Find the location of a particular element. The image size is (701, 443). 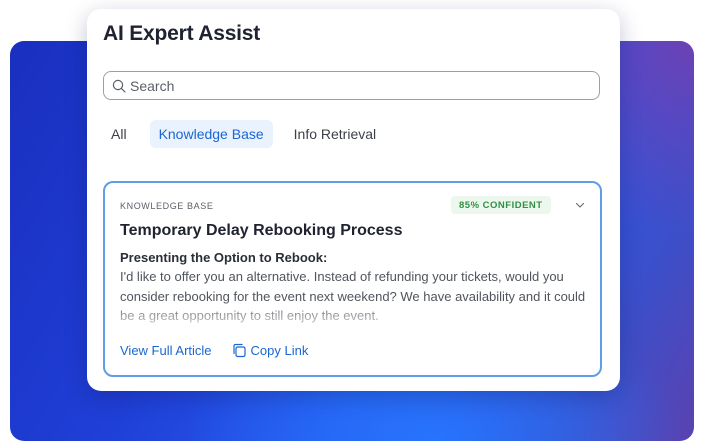

copy-icon is located at coordinates (239, 350).